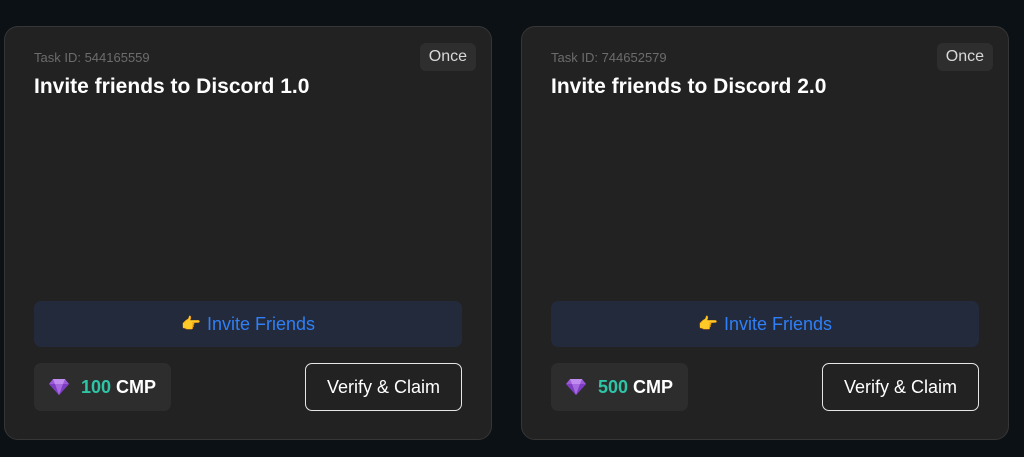 Image resolution: width=1024 pixels, height=457 pixels. Describe the element at coordinates (613, 386) in the screenshot. I see `reward-amount: 500` at that location.